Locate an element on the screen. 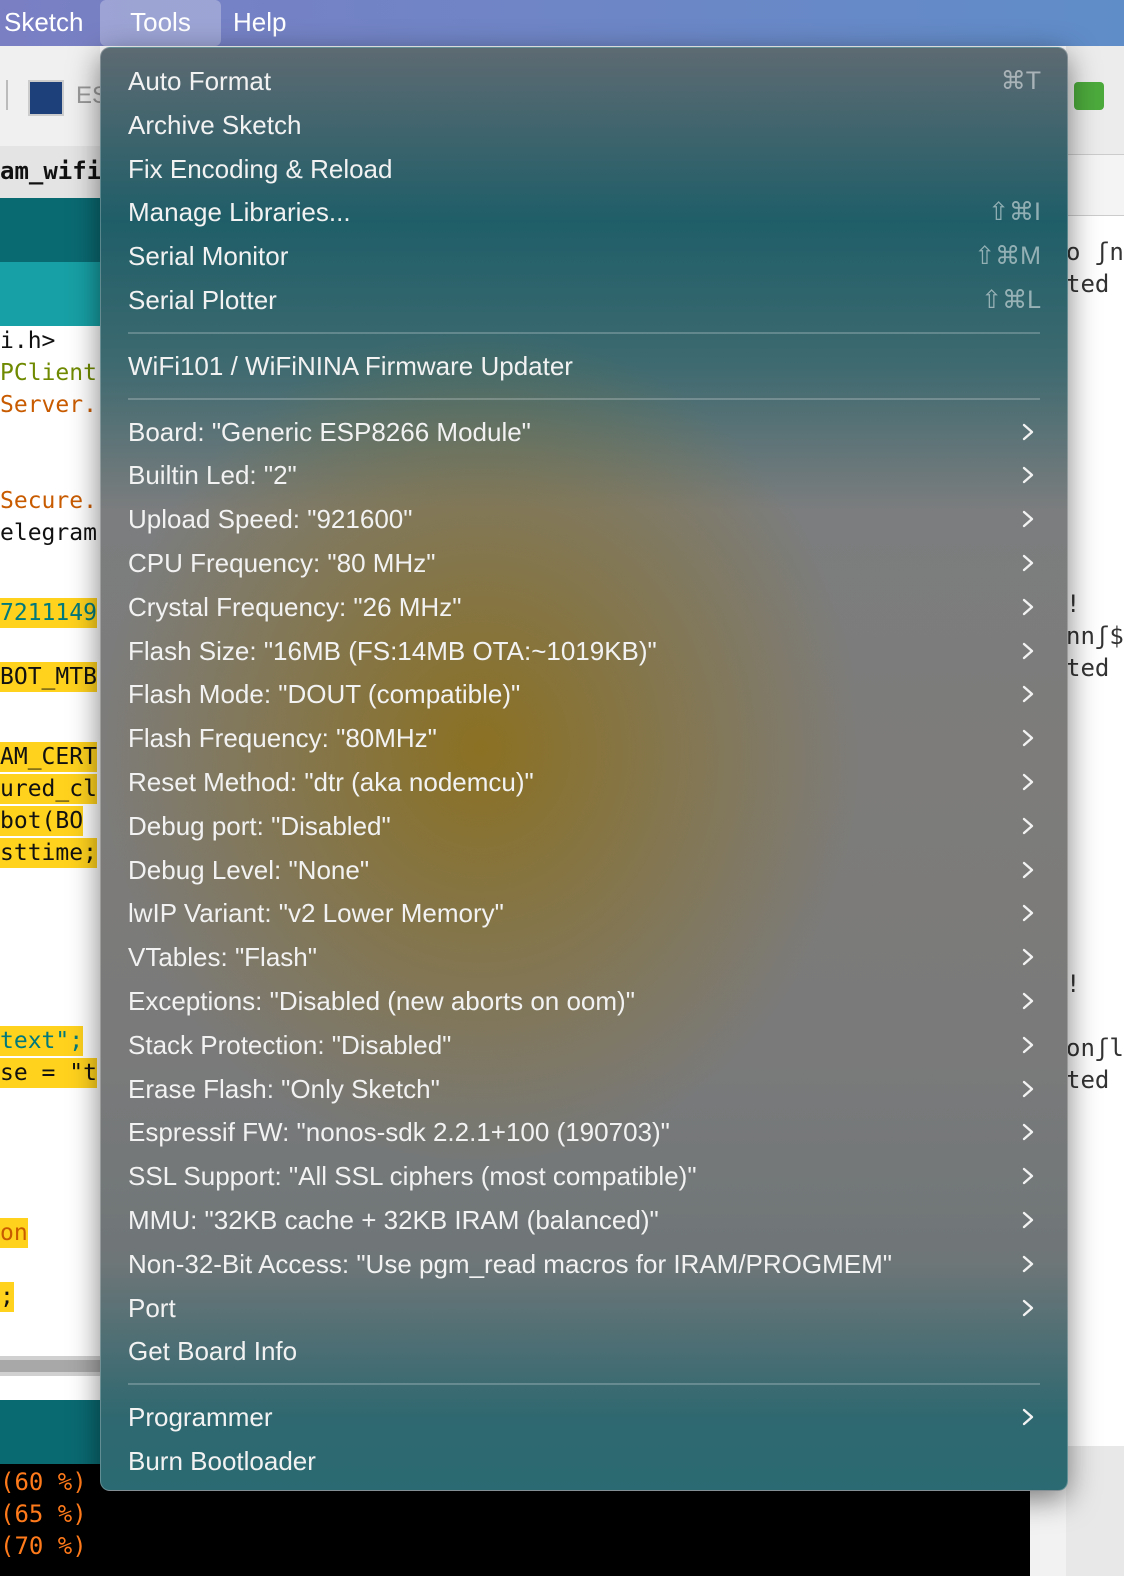 The height and width of the screenshot is (1576, 1124). menu-item-label: Port is located at coordinates (152, 1307).